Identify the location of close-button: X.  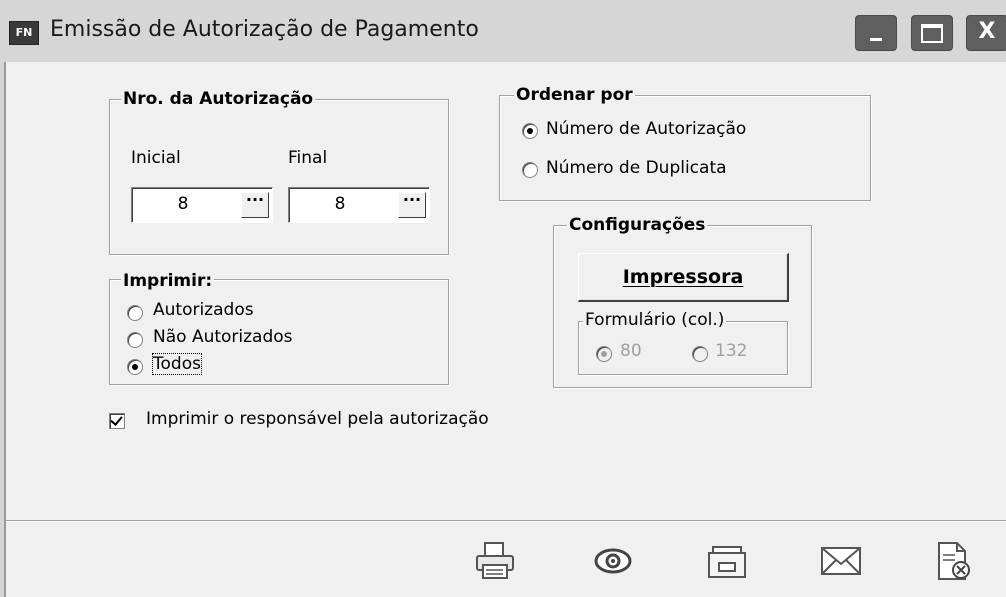
(986, 33).